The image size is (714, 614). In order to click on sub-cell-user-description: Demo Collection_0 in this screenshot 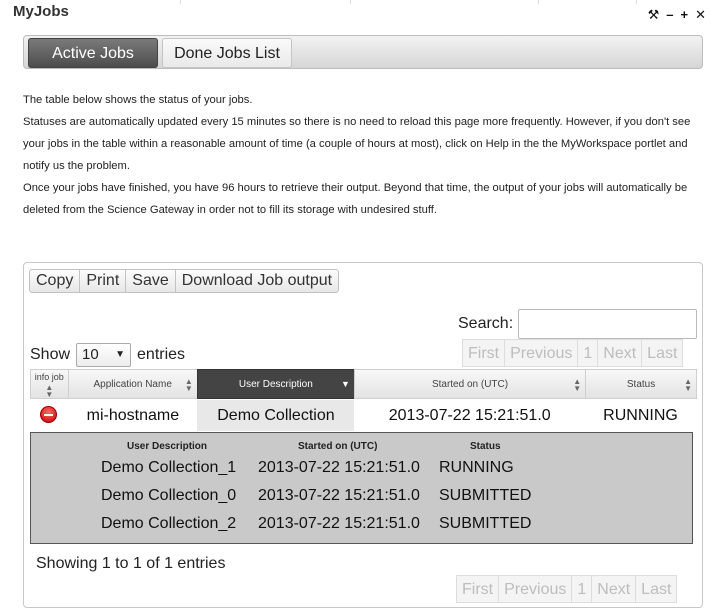, I will do `click(169, 495)`.